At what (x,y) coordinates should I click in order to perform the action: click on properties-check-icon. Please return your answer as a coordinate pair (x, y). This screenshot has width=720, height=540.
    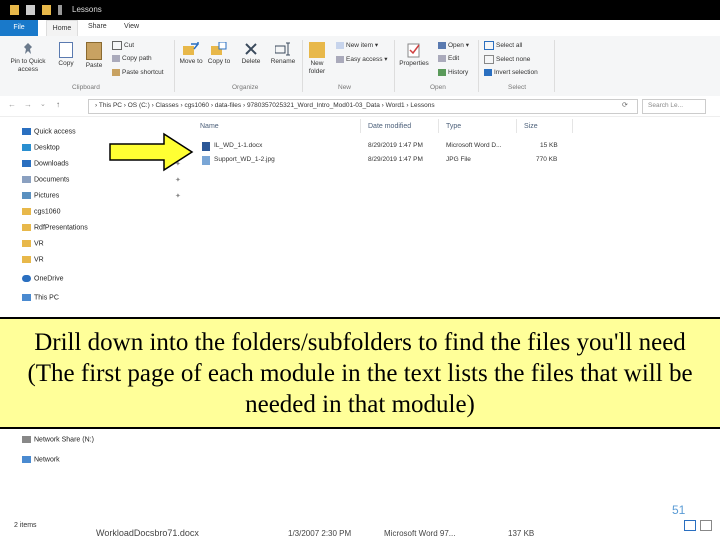
    Looking at the image, I should click on (414, 50).